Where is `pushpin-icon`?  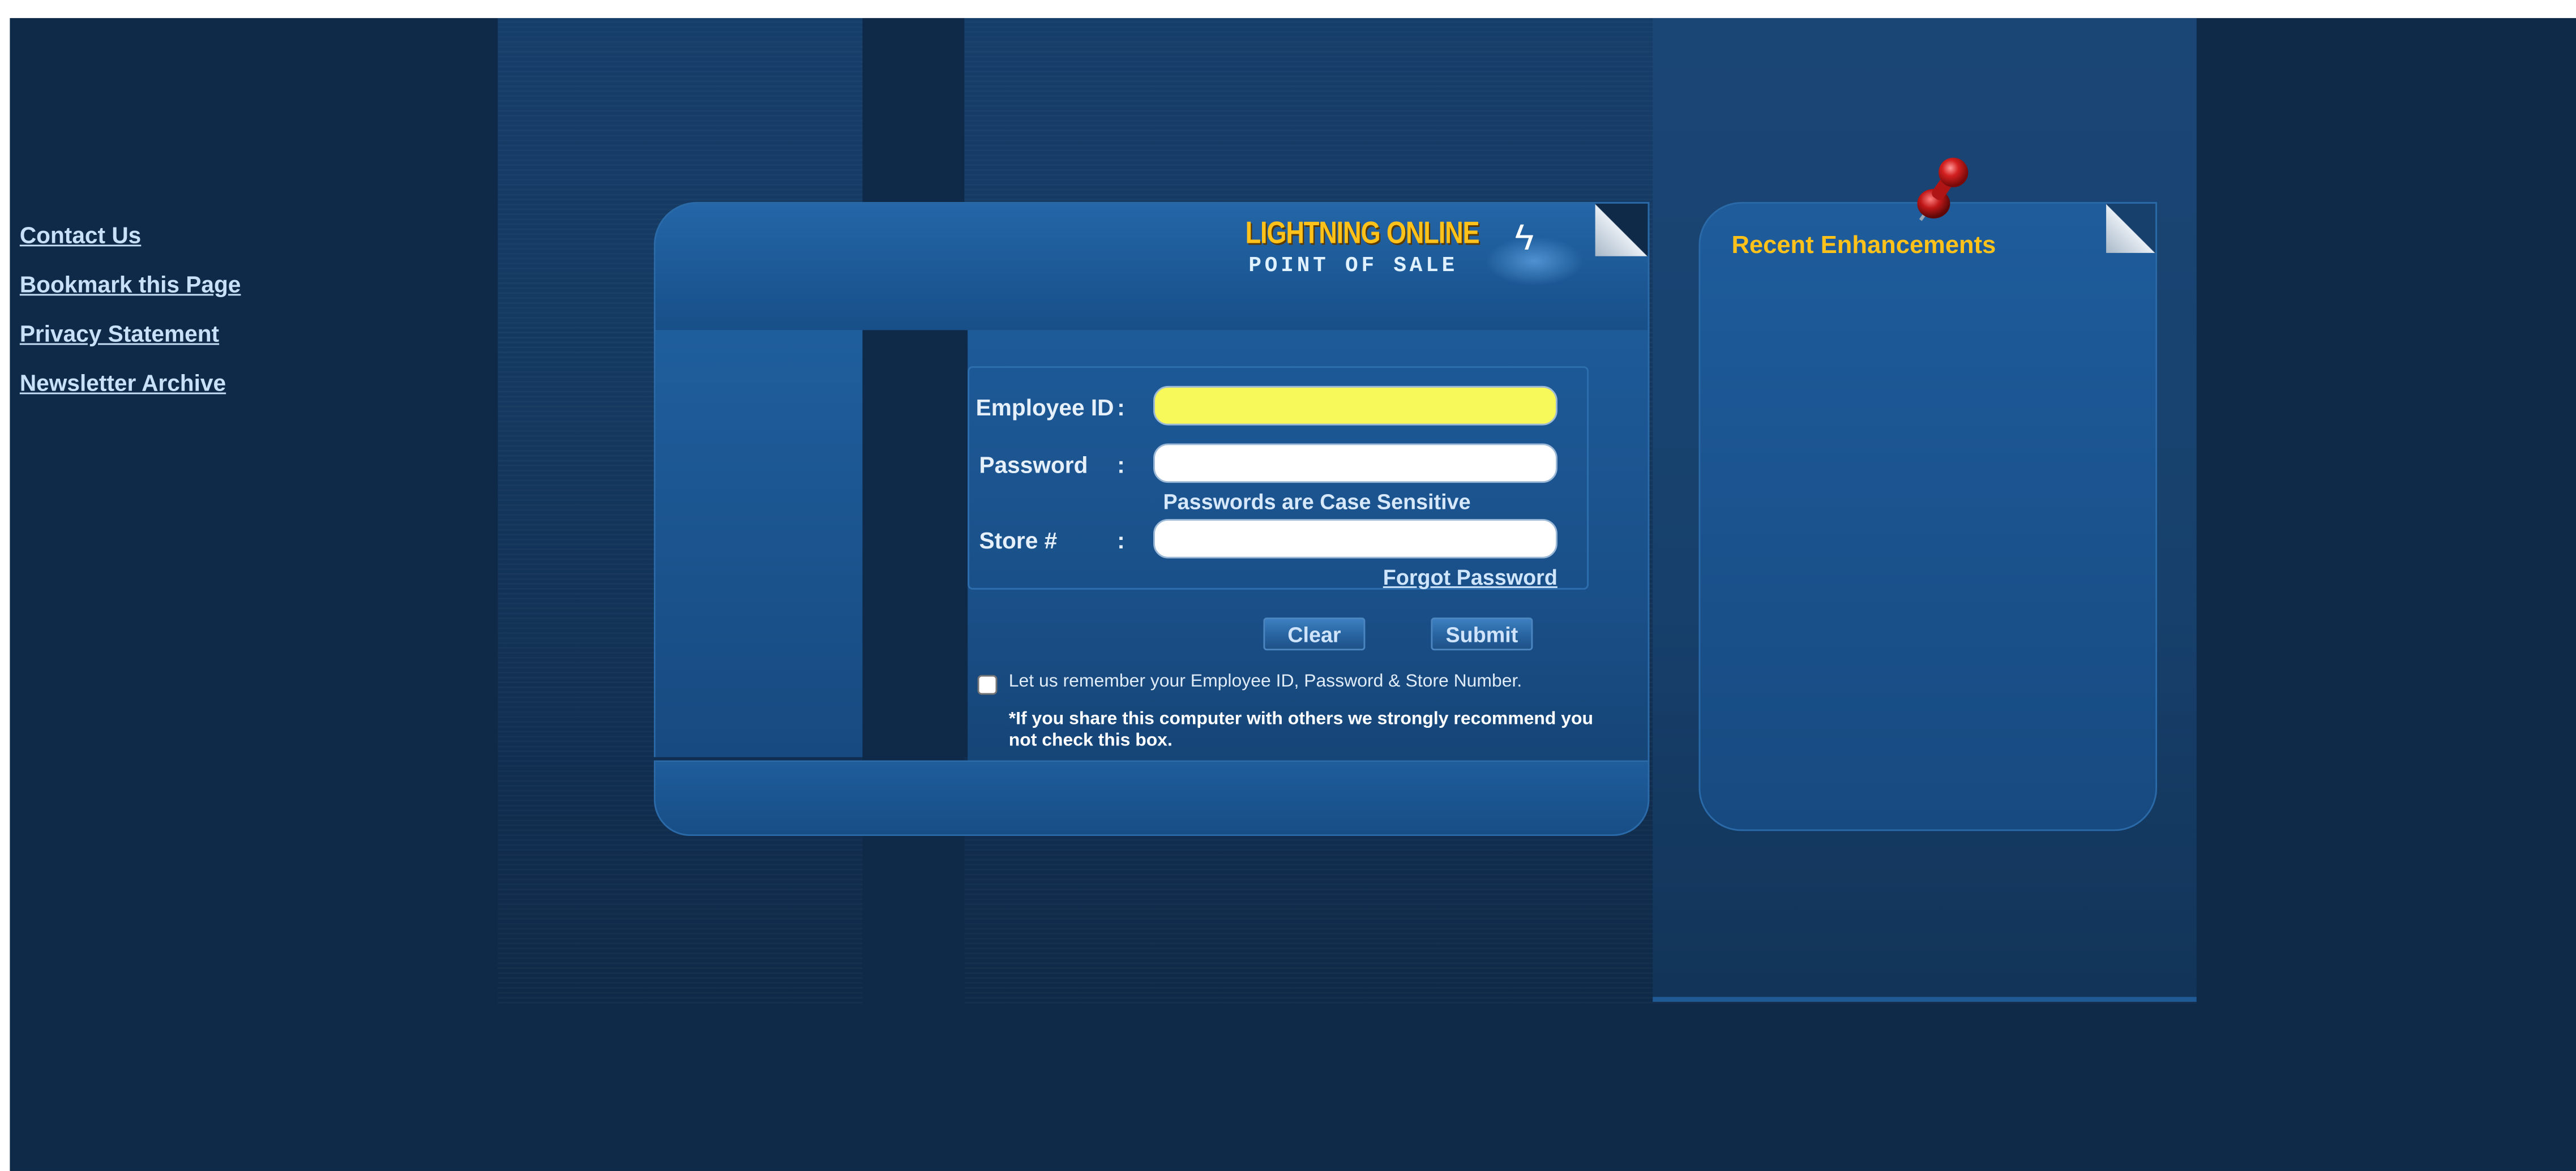 pushpin-icon is located at coordinates (1943, 189).